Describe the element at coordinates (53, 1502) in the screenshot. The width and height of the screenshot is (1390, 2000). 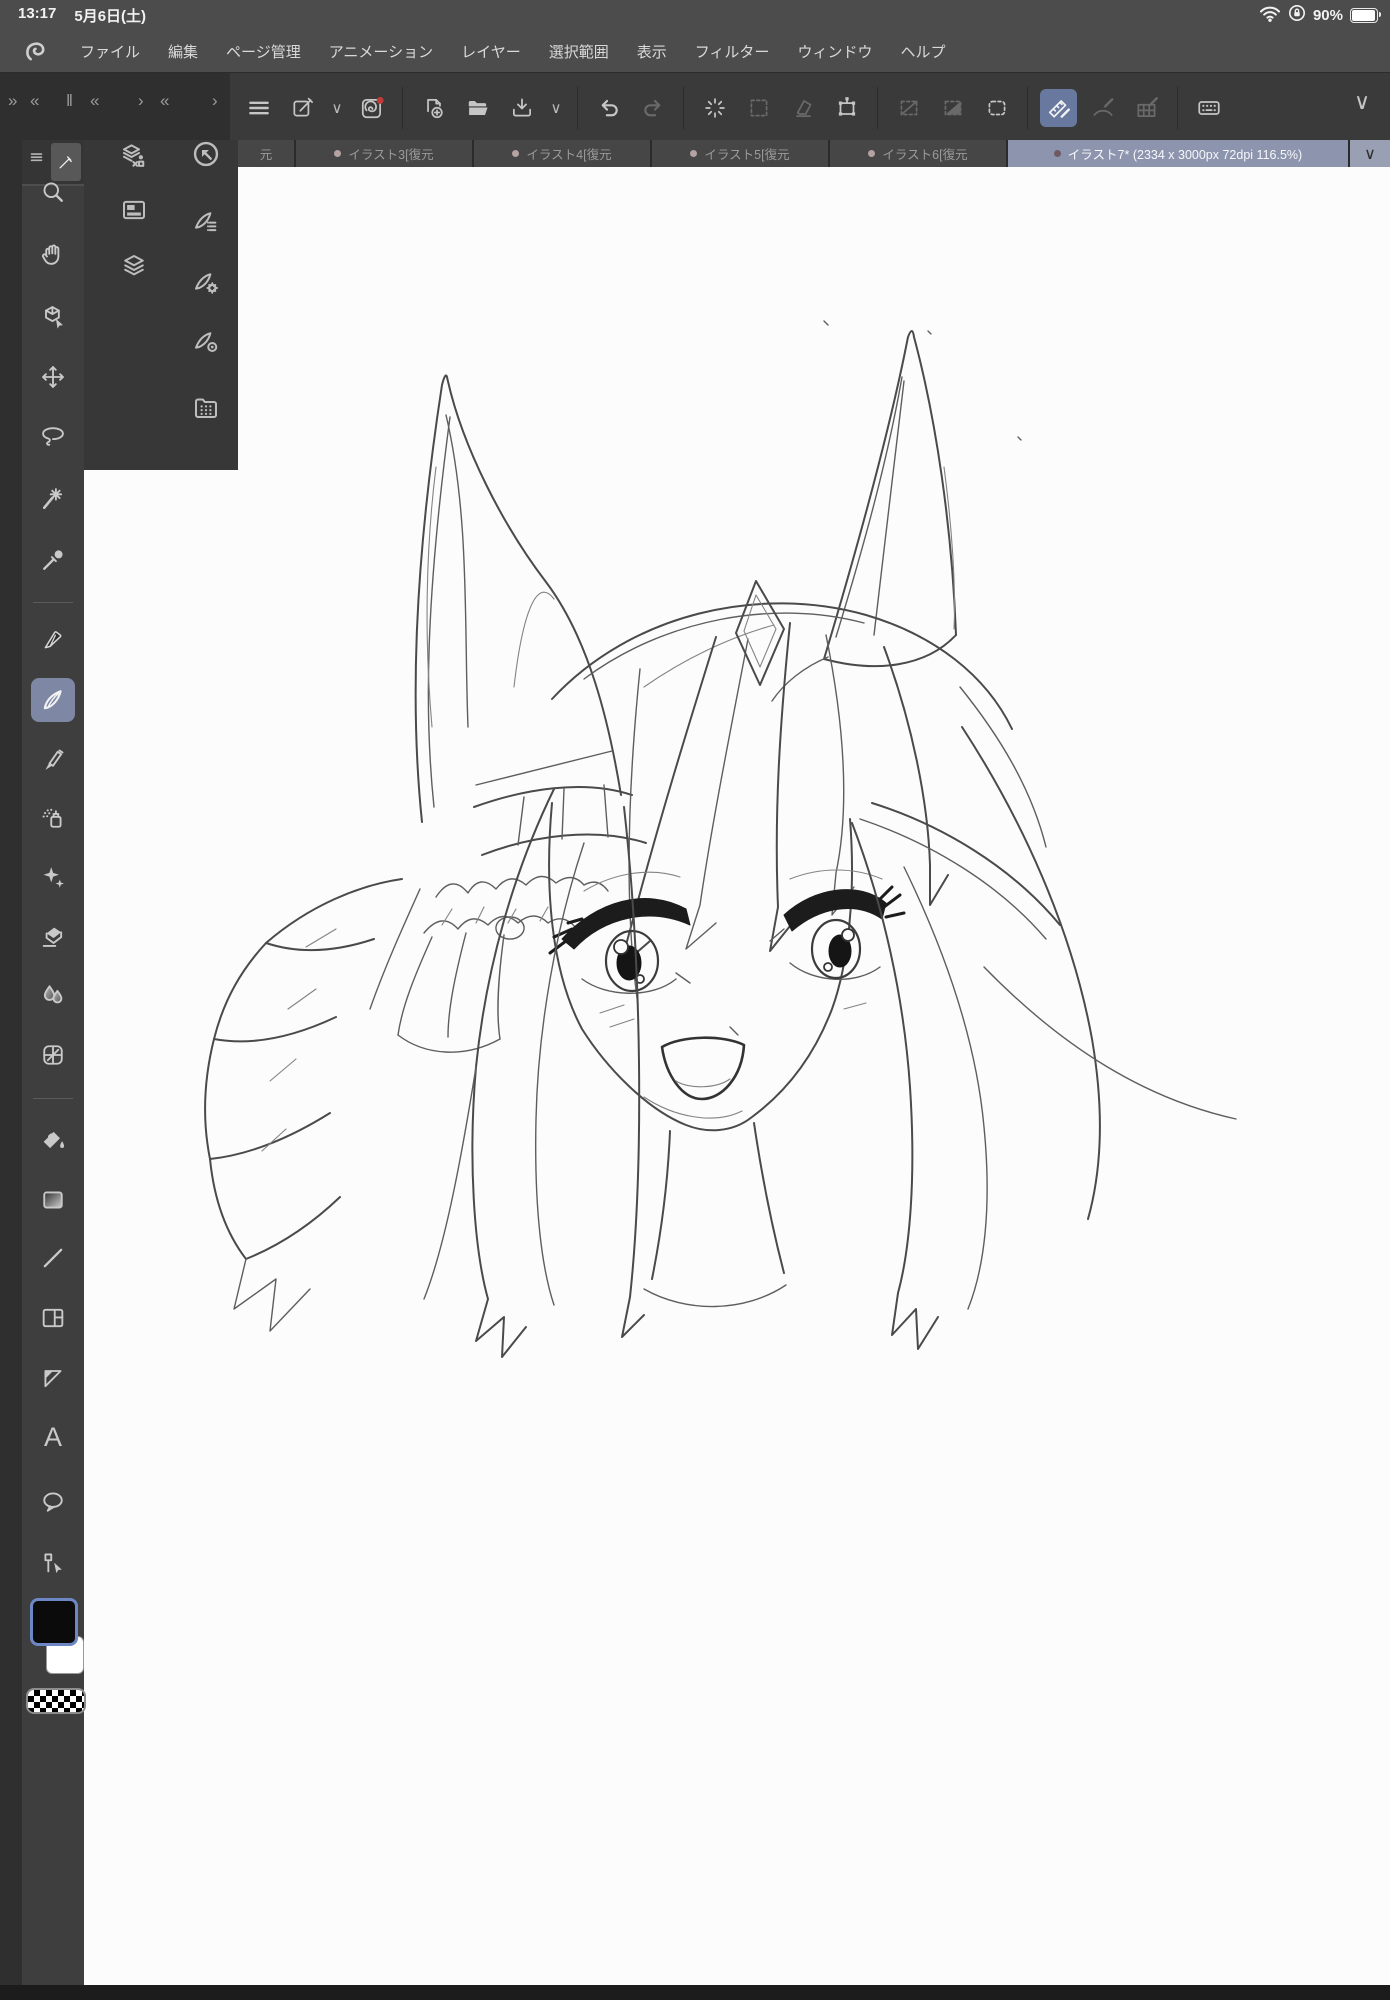
I see `balloon-tool` at that location.